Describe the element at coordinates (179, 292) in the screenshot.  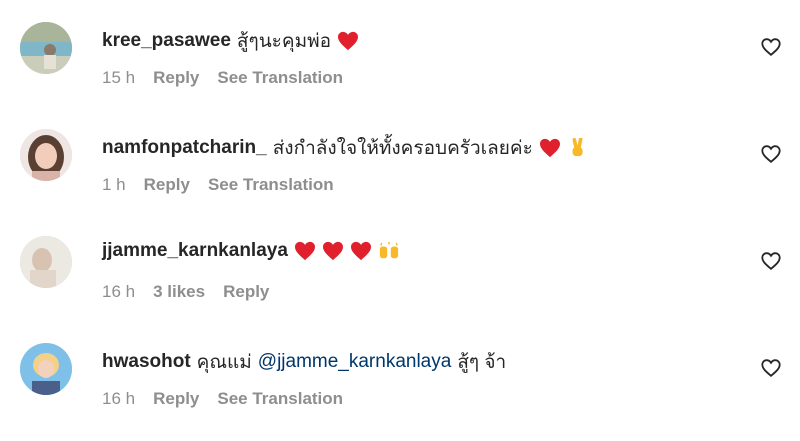
I see `likes-count: 3 likes` at that location.